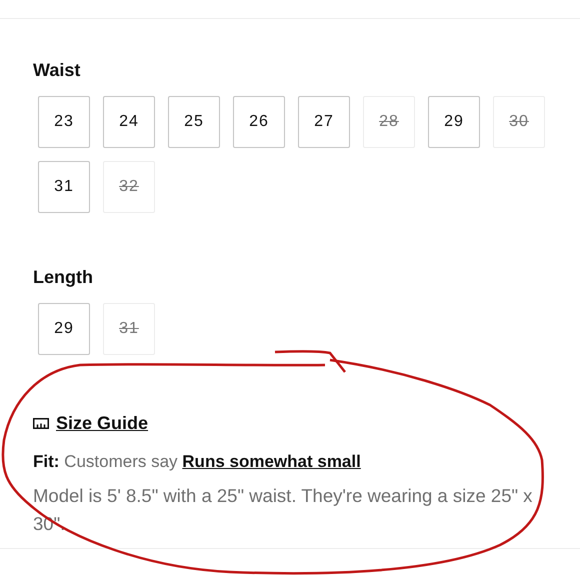 This screenshot has height=580, width=580. Describe the element at coordinates (64, 122) in the screenshot. I see `size-option: 23` at that location.